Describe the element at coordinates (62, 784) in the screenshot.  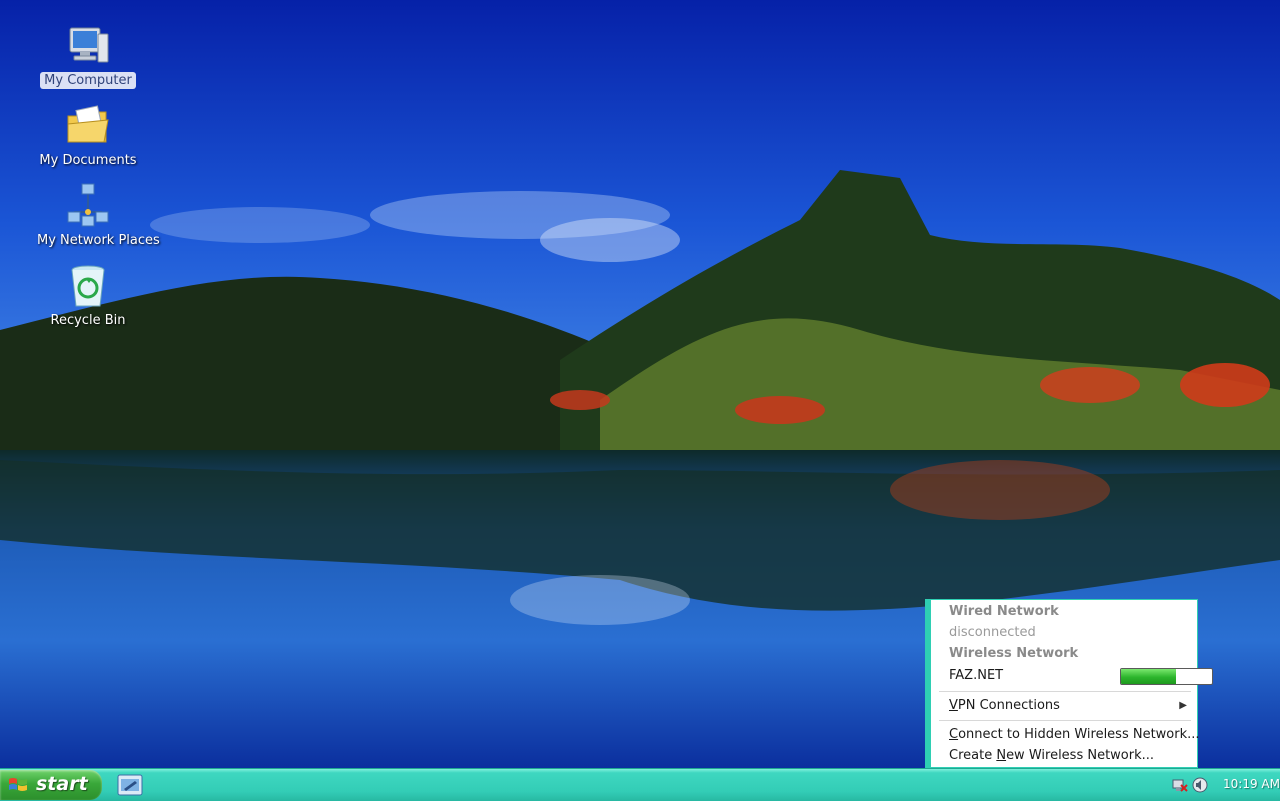
I see `start-label: start` at that location.